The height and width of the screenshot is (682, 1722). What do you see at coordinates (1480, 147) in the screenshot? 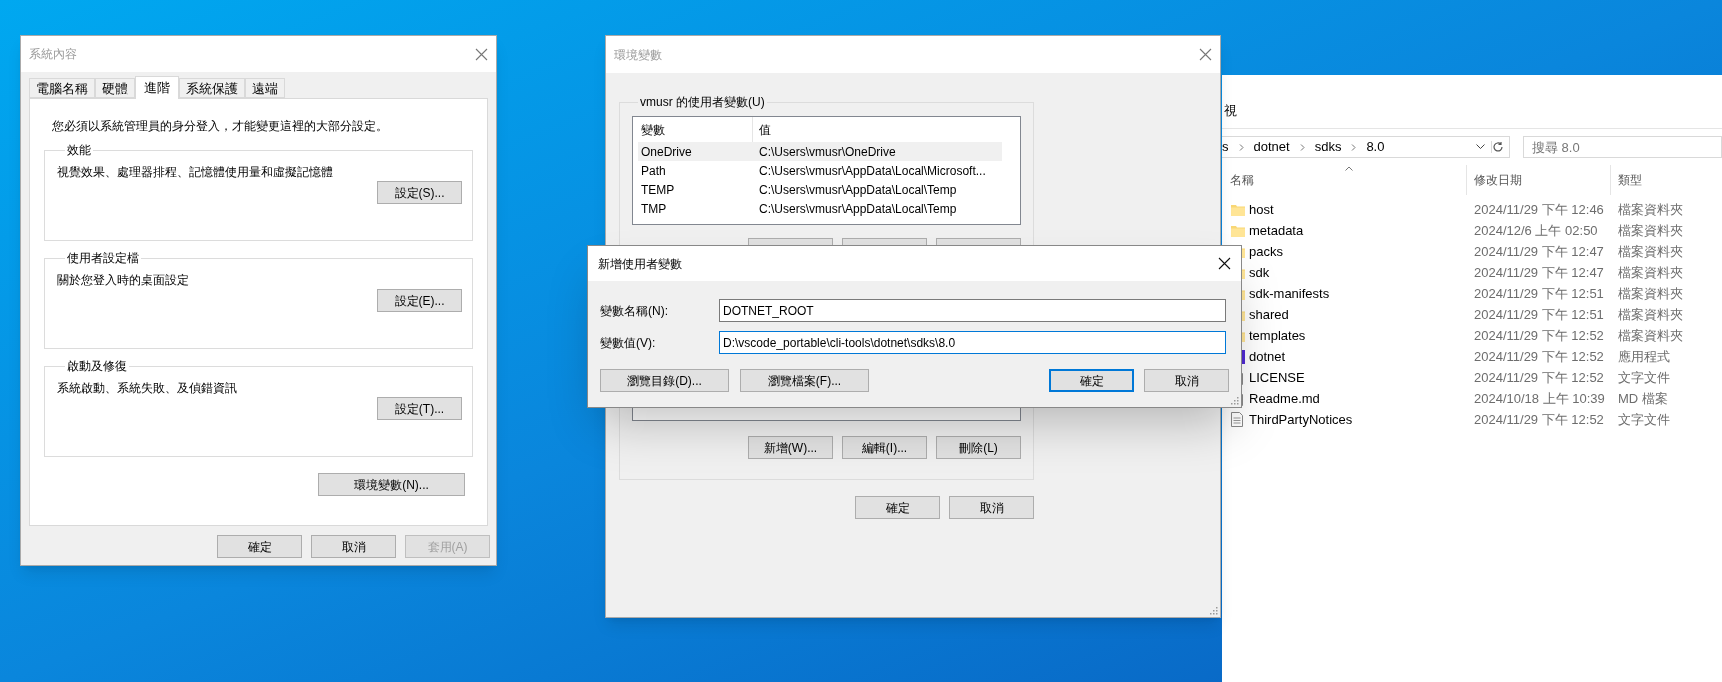
I see `chevron-down-icon` at bounding box center [1480, 147].